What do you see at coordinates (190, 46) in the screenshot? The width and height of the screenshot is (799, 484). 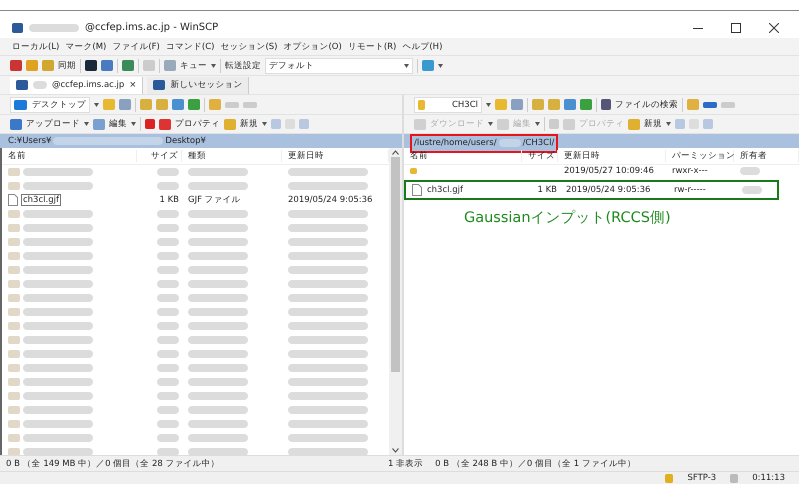 I see `menu-item: コマンド(C)` at bounding box center [190, 46].